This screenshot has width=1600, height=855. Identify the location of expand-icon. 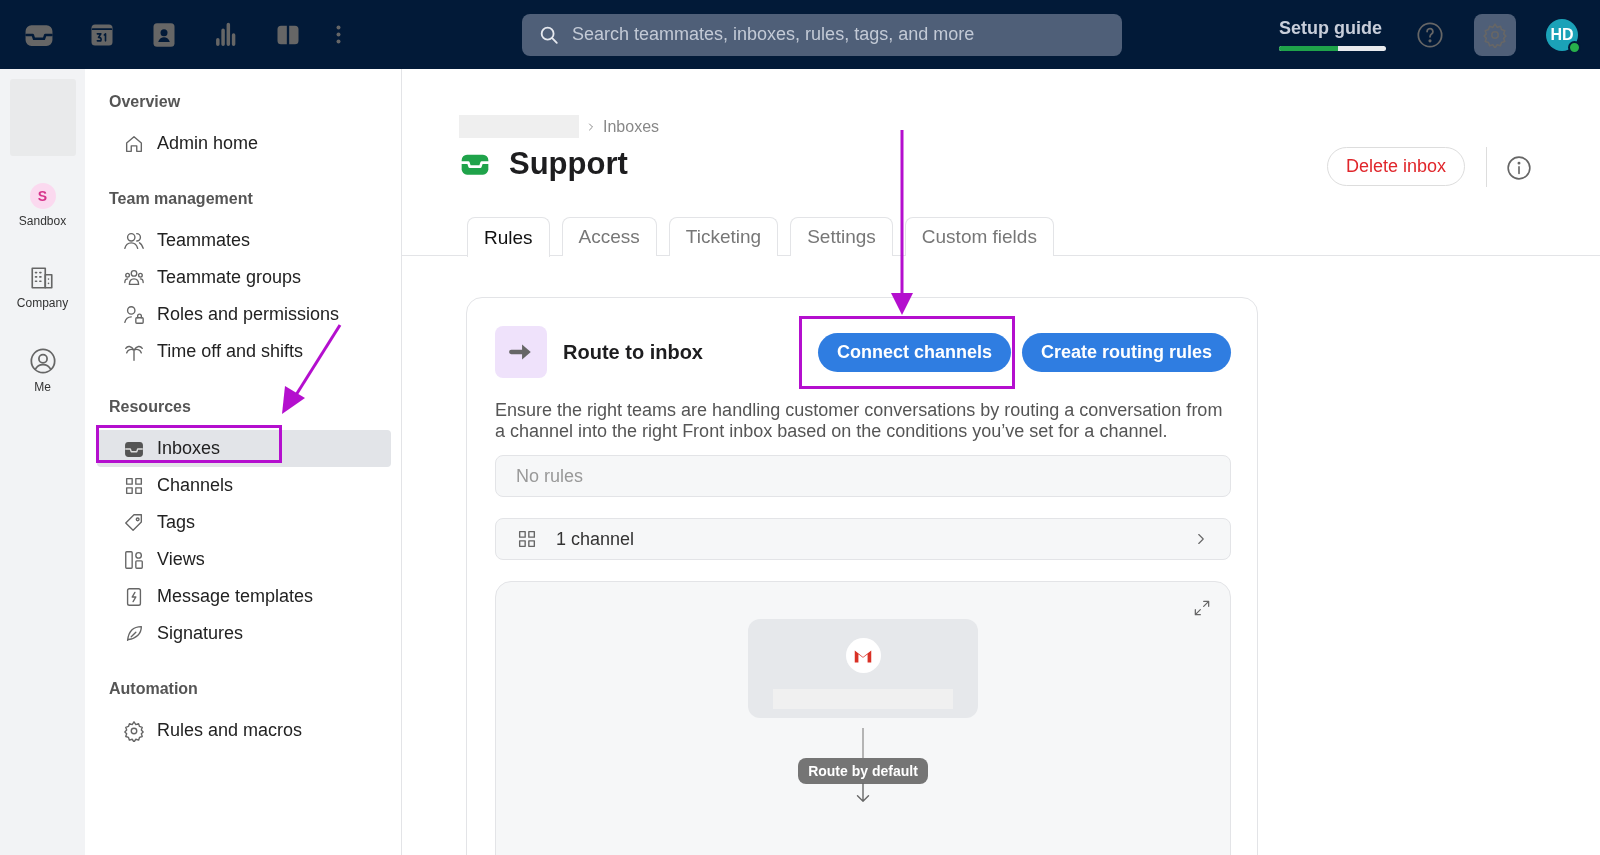
(1202, 608).